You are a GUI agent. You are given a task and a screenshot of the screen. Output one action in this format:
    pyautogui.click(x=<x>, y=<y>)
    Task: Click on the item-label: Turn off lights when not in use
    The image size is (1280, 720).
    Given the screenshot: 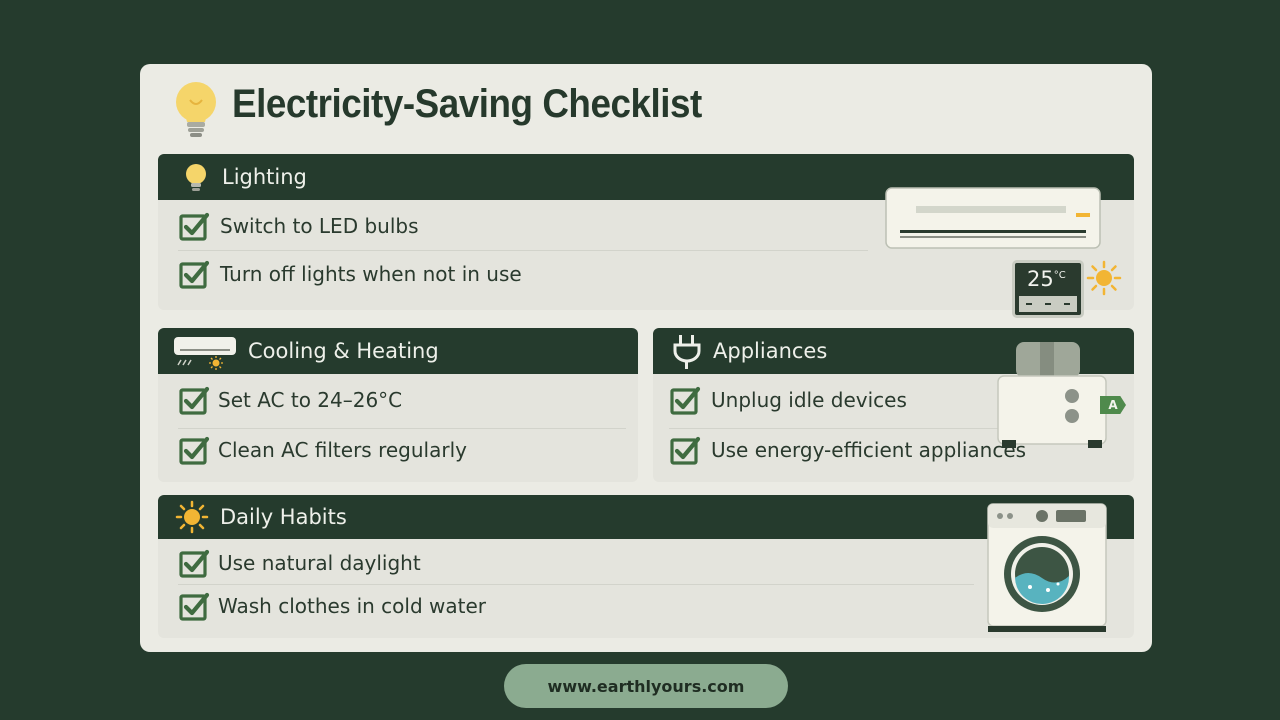 What is the action you would take?
    pyautogui.click(x=371, y=274)
    